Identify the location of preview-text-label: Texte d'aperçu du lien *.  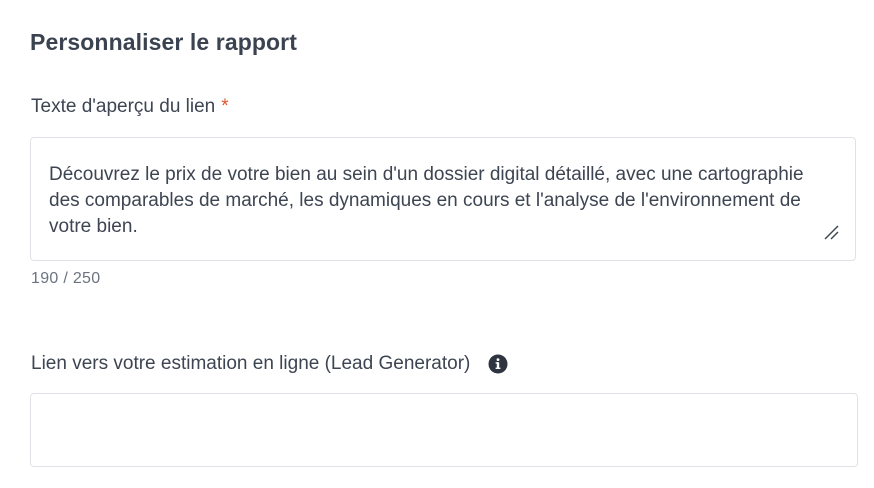
(130, 107).